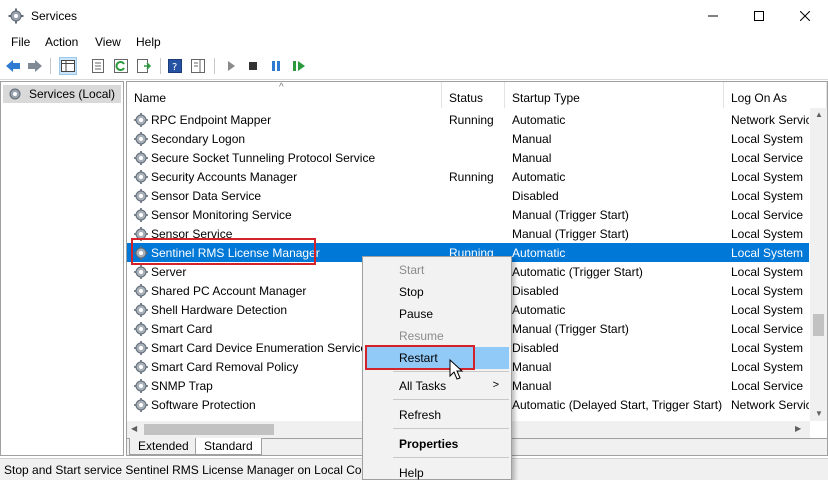 Image resolution: width=828 pixels, height=480 pixels. I want to click on horizontal-scroll-thumb, so click(209, 429).